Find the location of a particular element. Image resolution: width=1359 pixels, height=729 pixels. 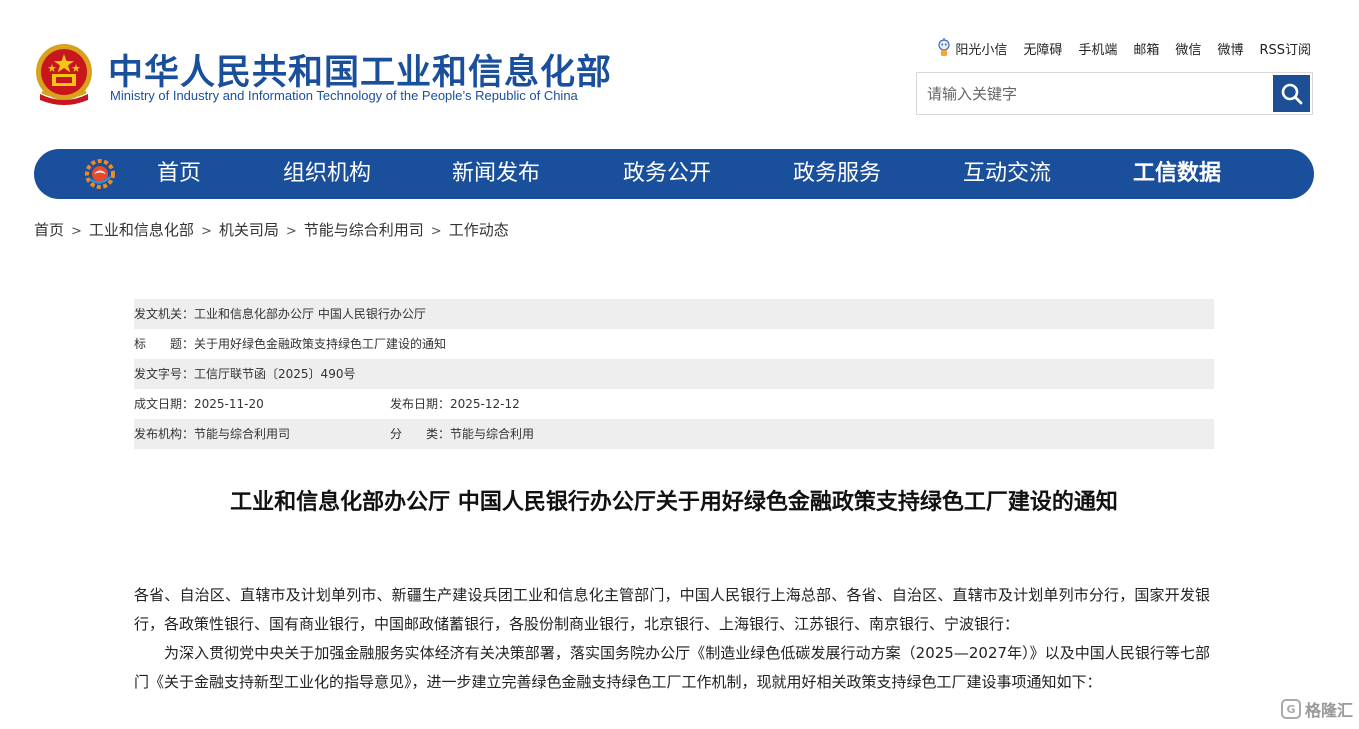

breadcrumb-work-news: 工作动态 is located at coordinates (479, 230).